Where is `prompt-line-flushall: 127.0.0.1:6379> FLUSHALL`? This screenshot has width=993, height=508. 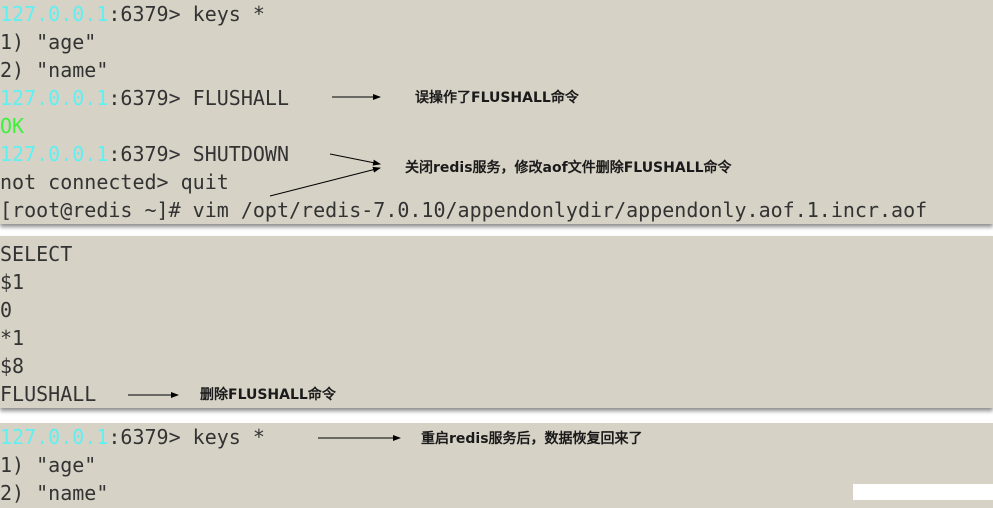
prompt-line-flushall: 127.0.0.1:6379> FLUSHALL is located at coordinates (144, 98).